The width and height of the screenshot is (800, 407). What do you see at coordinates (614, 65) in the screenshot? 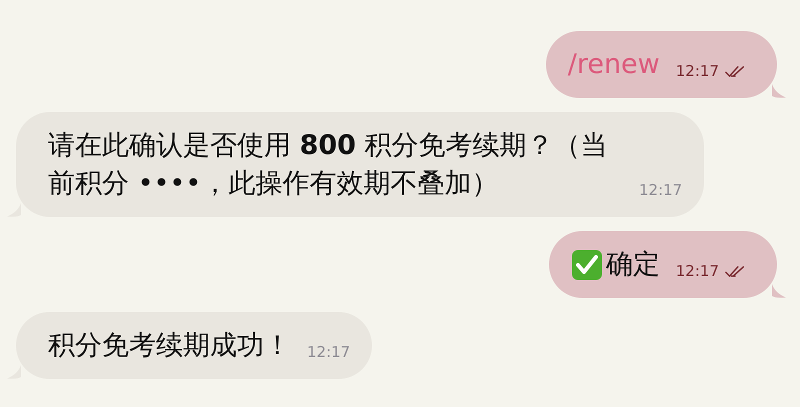
I see `message-text: /renew` at bounding box center [614, 65].